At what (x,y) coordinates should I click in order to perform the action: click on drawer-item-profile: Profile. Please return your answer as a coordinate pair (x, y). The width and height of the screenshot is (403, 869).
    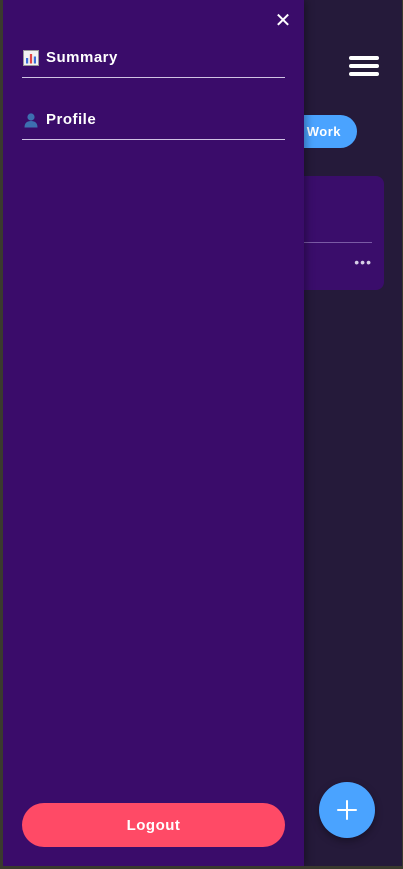
    Looking at the image, I should click on (153, 120).